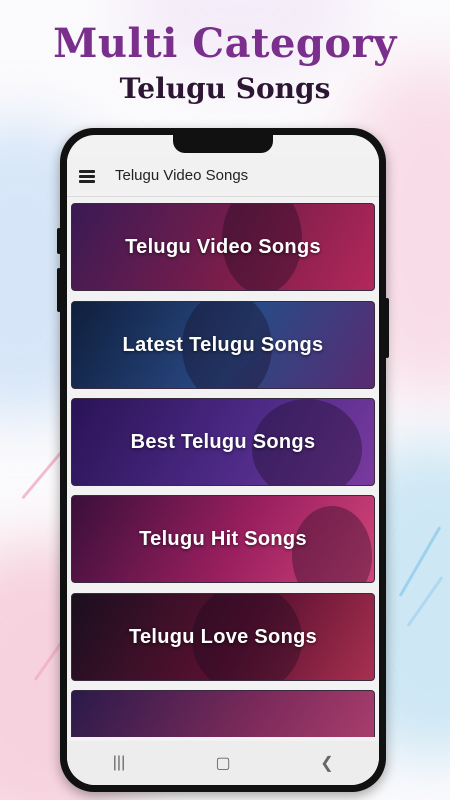 The width and height of the screenshot is (450, 800). Describe the element at coordinates (182, 175) in the screenshot. I see `app-title: Telugu Video Songs` at that location.